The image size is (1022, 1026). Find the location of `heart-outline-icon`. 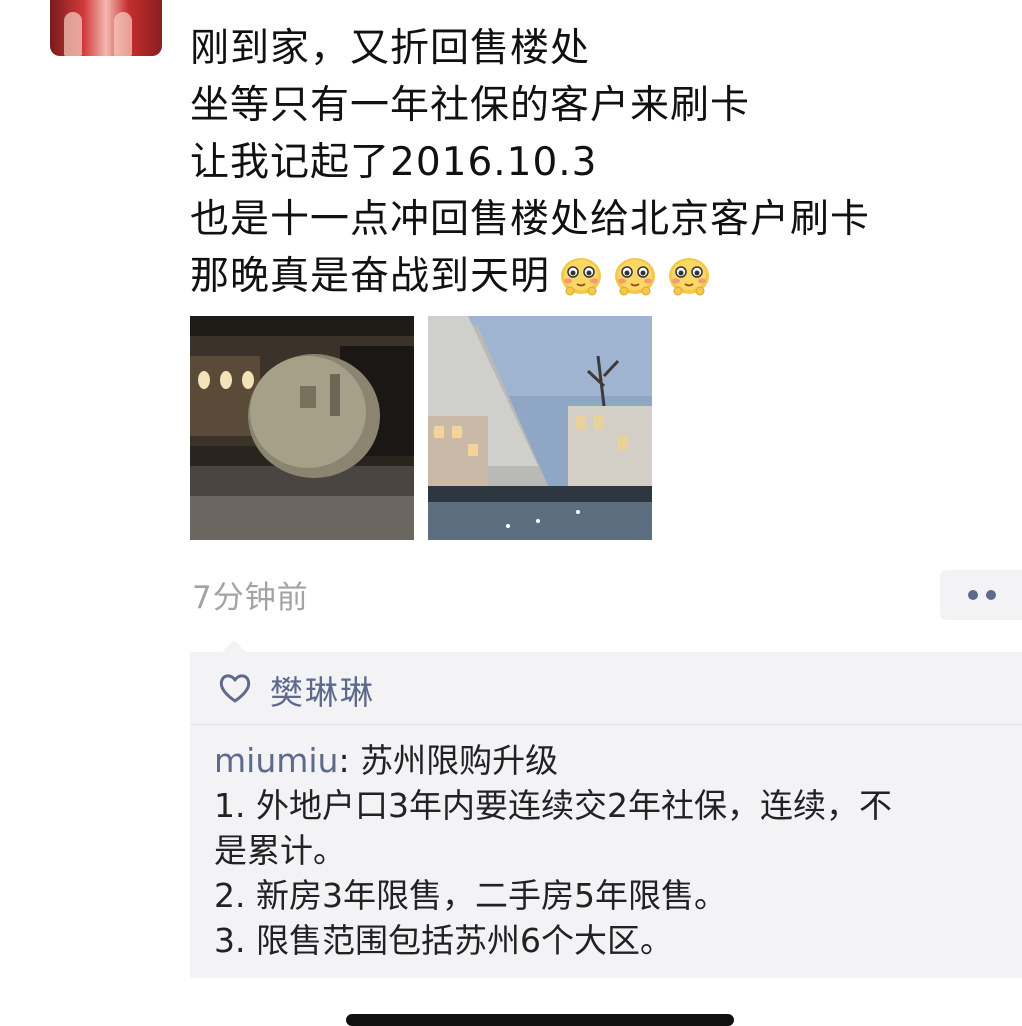

heart-outline-icon is located at coordinates (235, 688).